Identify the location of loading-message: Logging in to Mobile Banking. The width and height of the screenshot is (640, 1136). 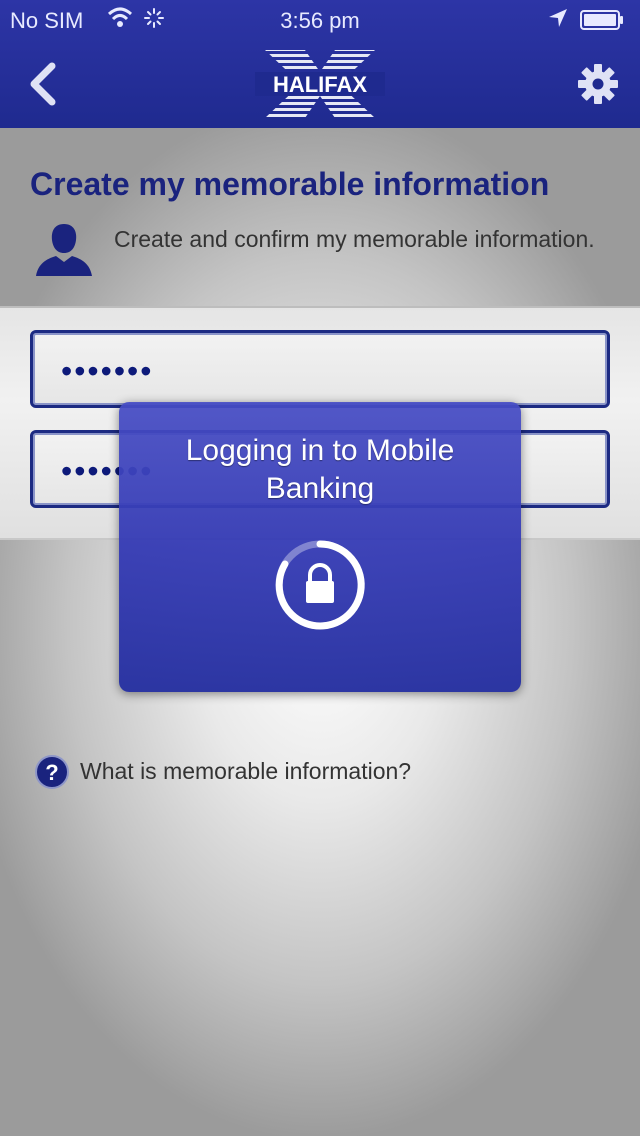
(320, 469).